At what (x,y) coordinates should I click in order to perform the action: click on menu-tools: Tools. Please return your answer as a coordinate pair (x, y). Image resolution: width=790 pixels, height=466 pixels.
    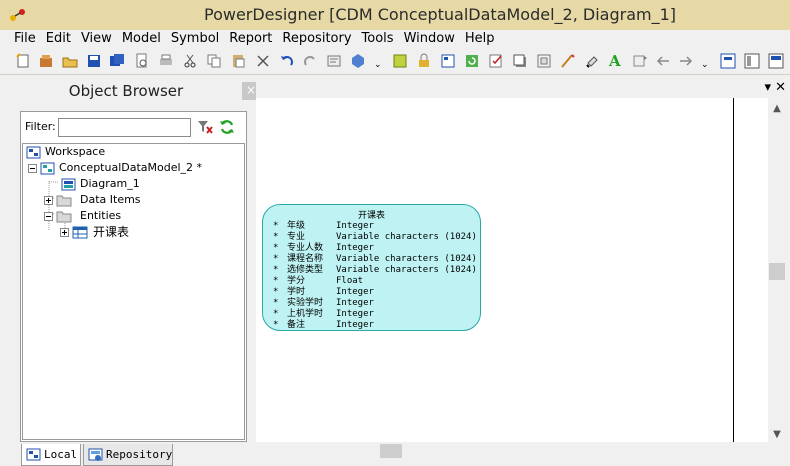
    Looking at the image, I should click on (378, 39).